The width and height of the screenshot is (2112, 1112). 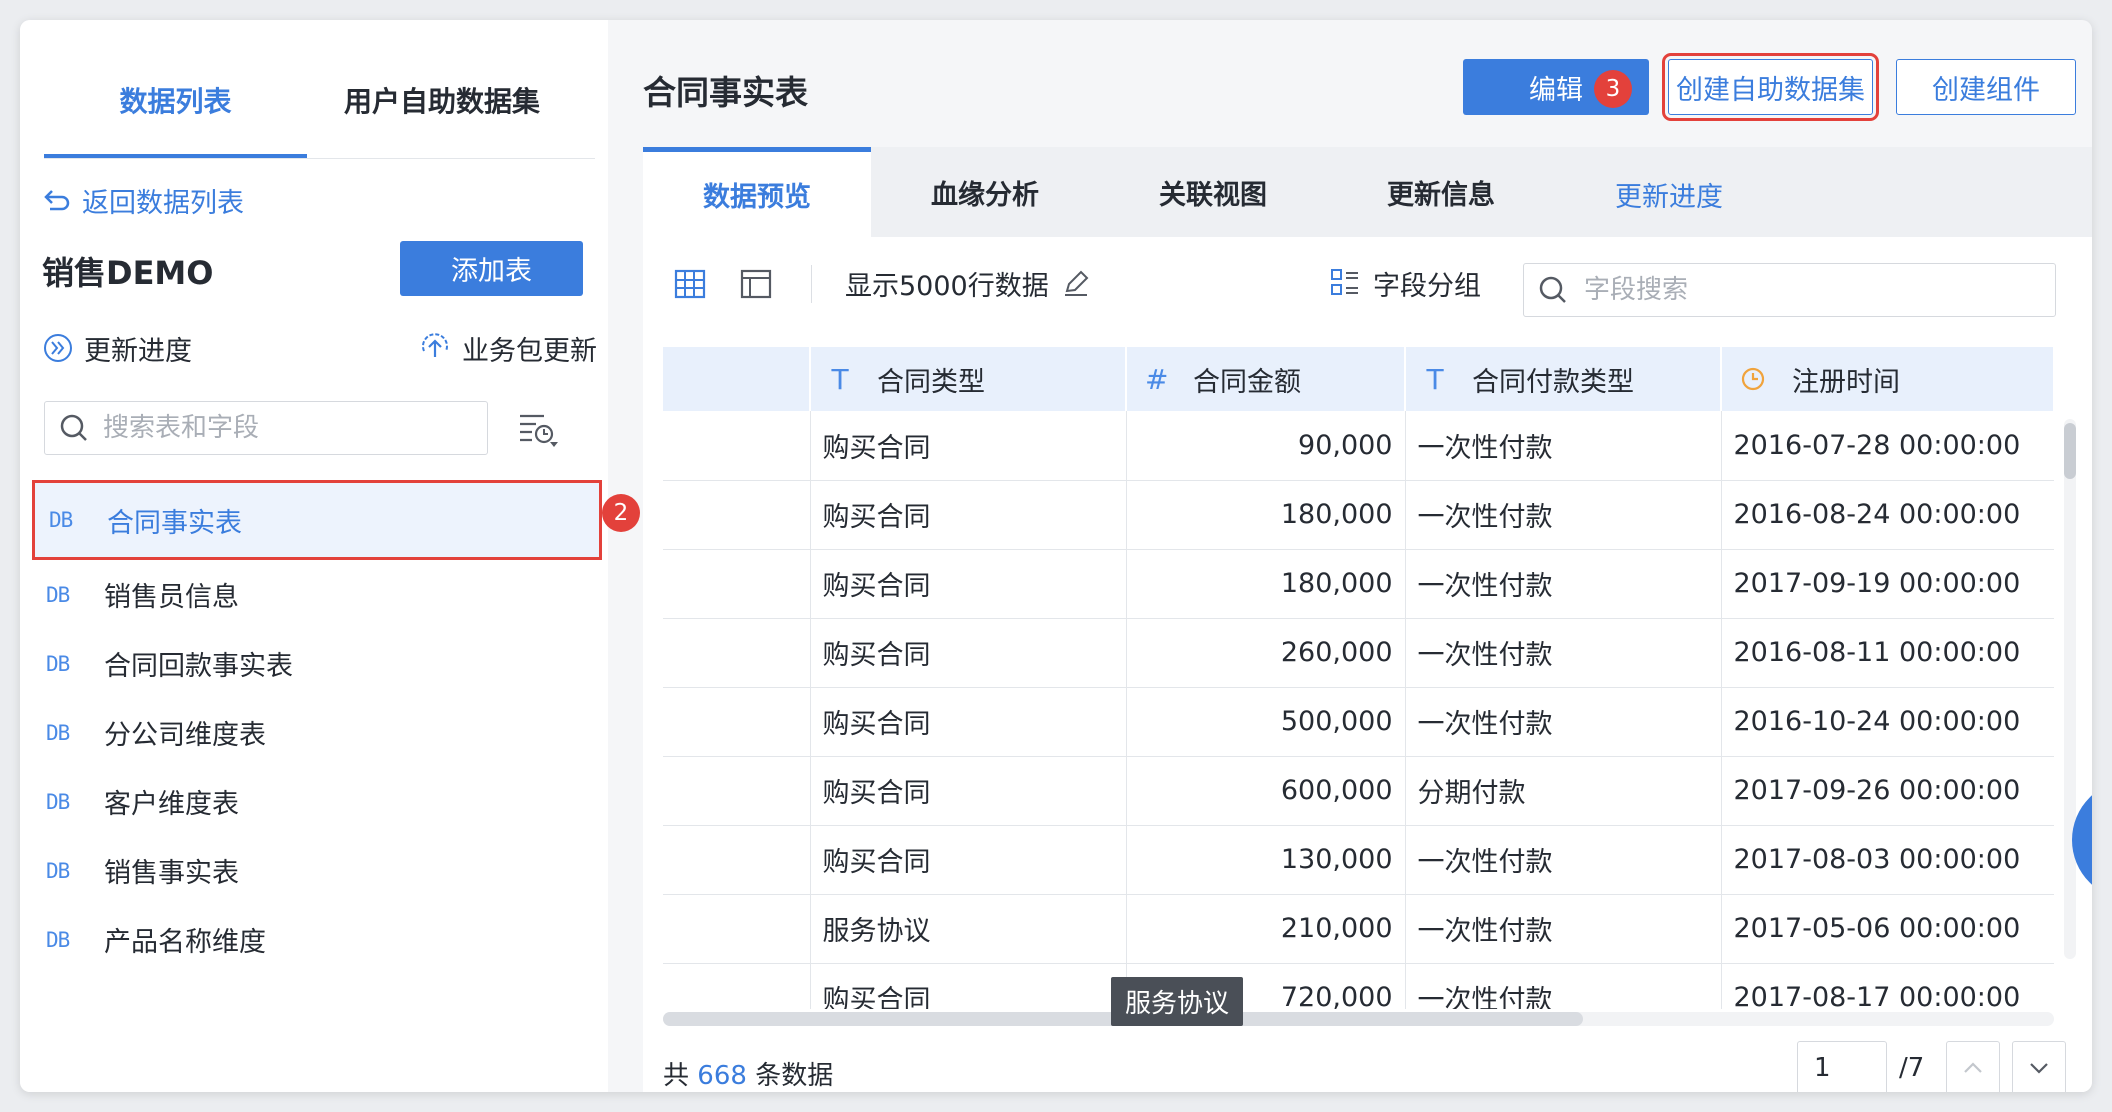 What do you see at coordinates (1887, 986) in the screenshot?
I see `table-cell: 2017-08-17 00:00:00` at bounding box center [1887, 986].